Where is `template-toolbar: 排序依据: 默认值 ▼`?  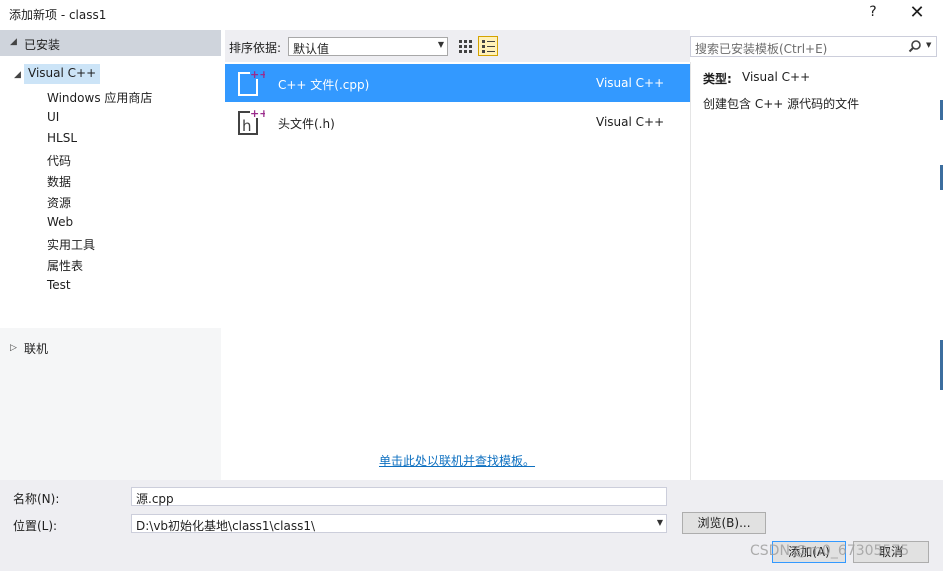
template-toolbar: 排序依据: 默认值 ▼ is located at coordinates (457, 46).